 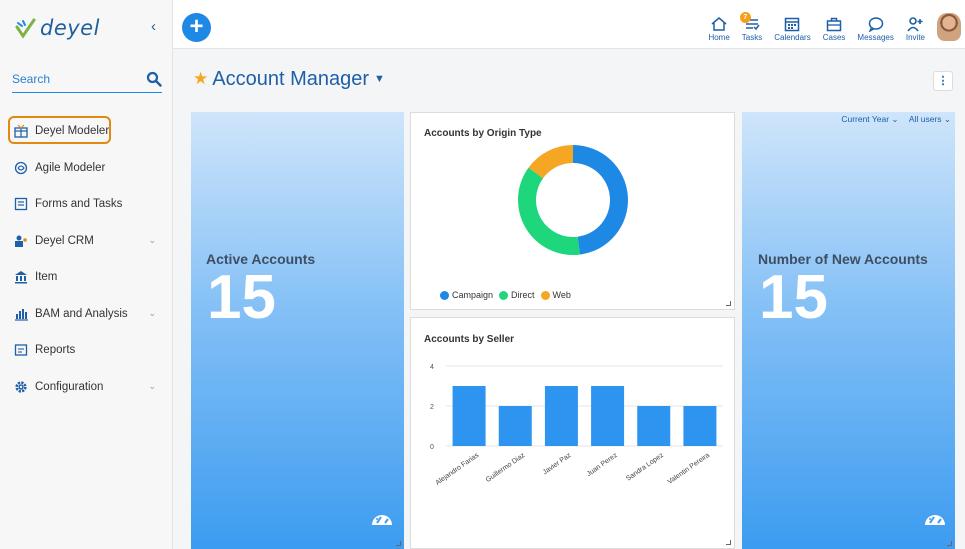 What do you see at coordinates (834, 37) in the screenshot?
I see `cases-label: Cases` at bounding box center [834, 37].